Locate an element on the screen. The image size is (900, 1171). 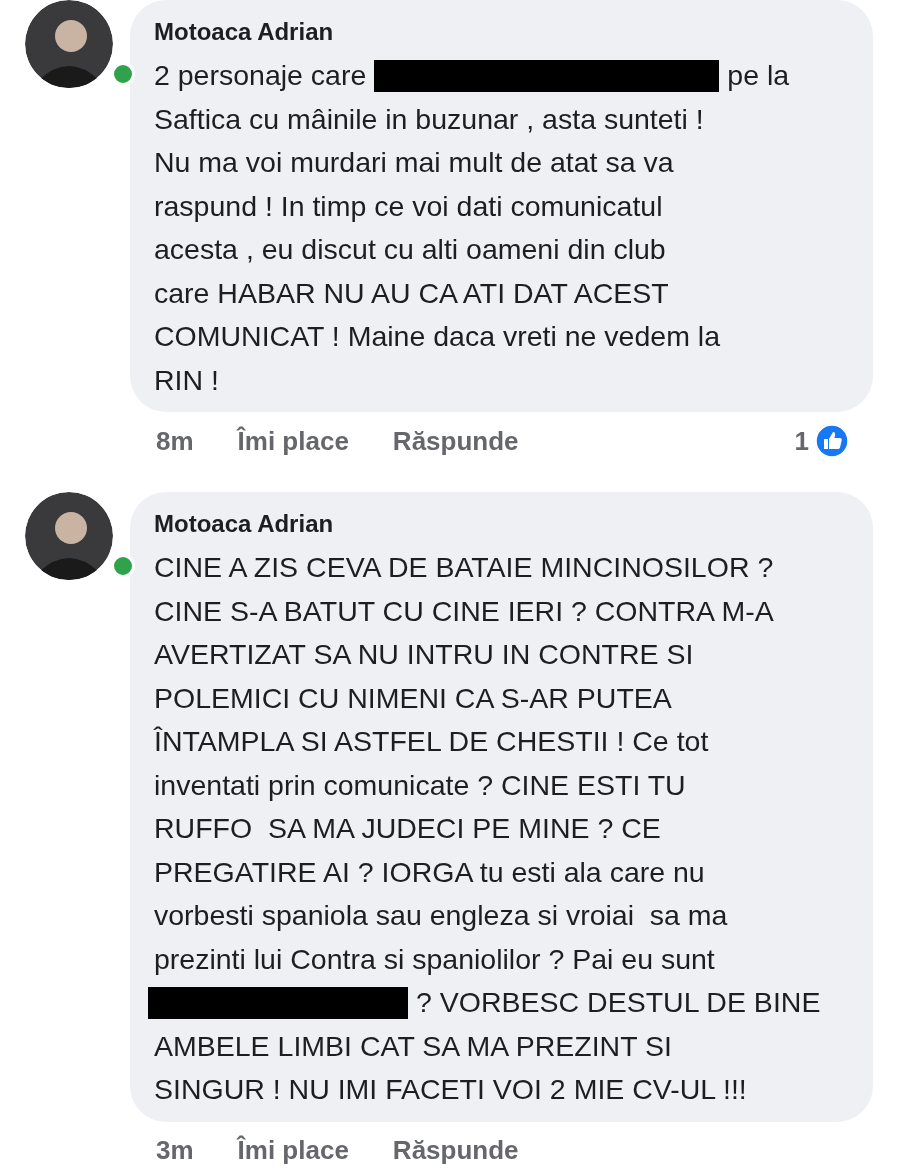
comment-text: care HABAR NU AU CA ATI DAT ACEST is located at coordinates (411, 293).